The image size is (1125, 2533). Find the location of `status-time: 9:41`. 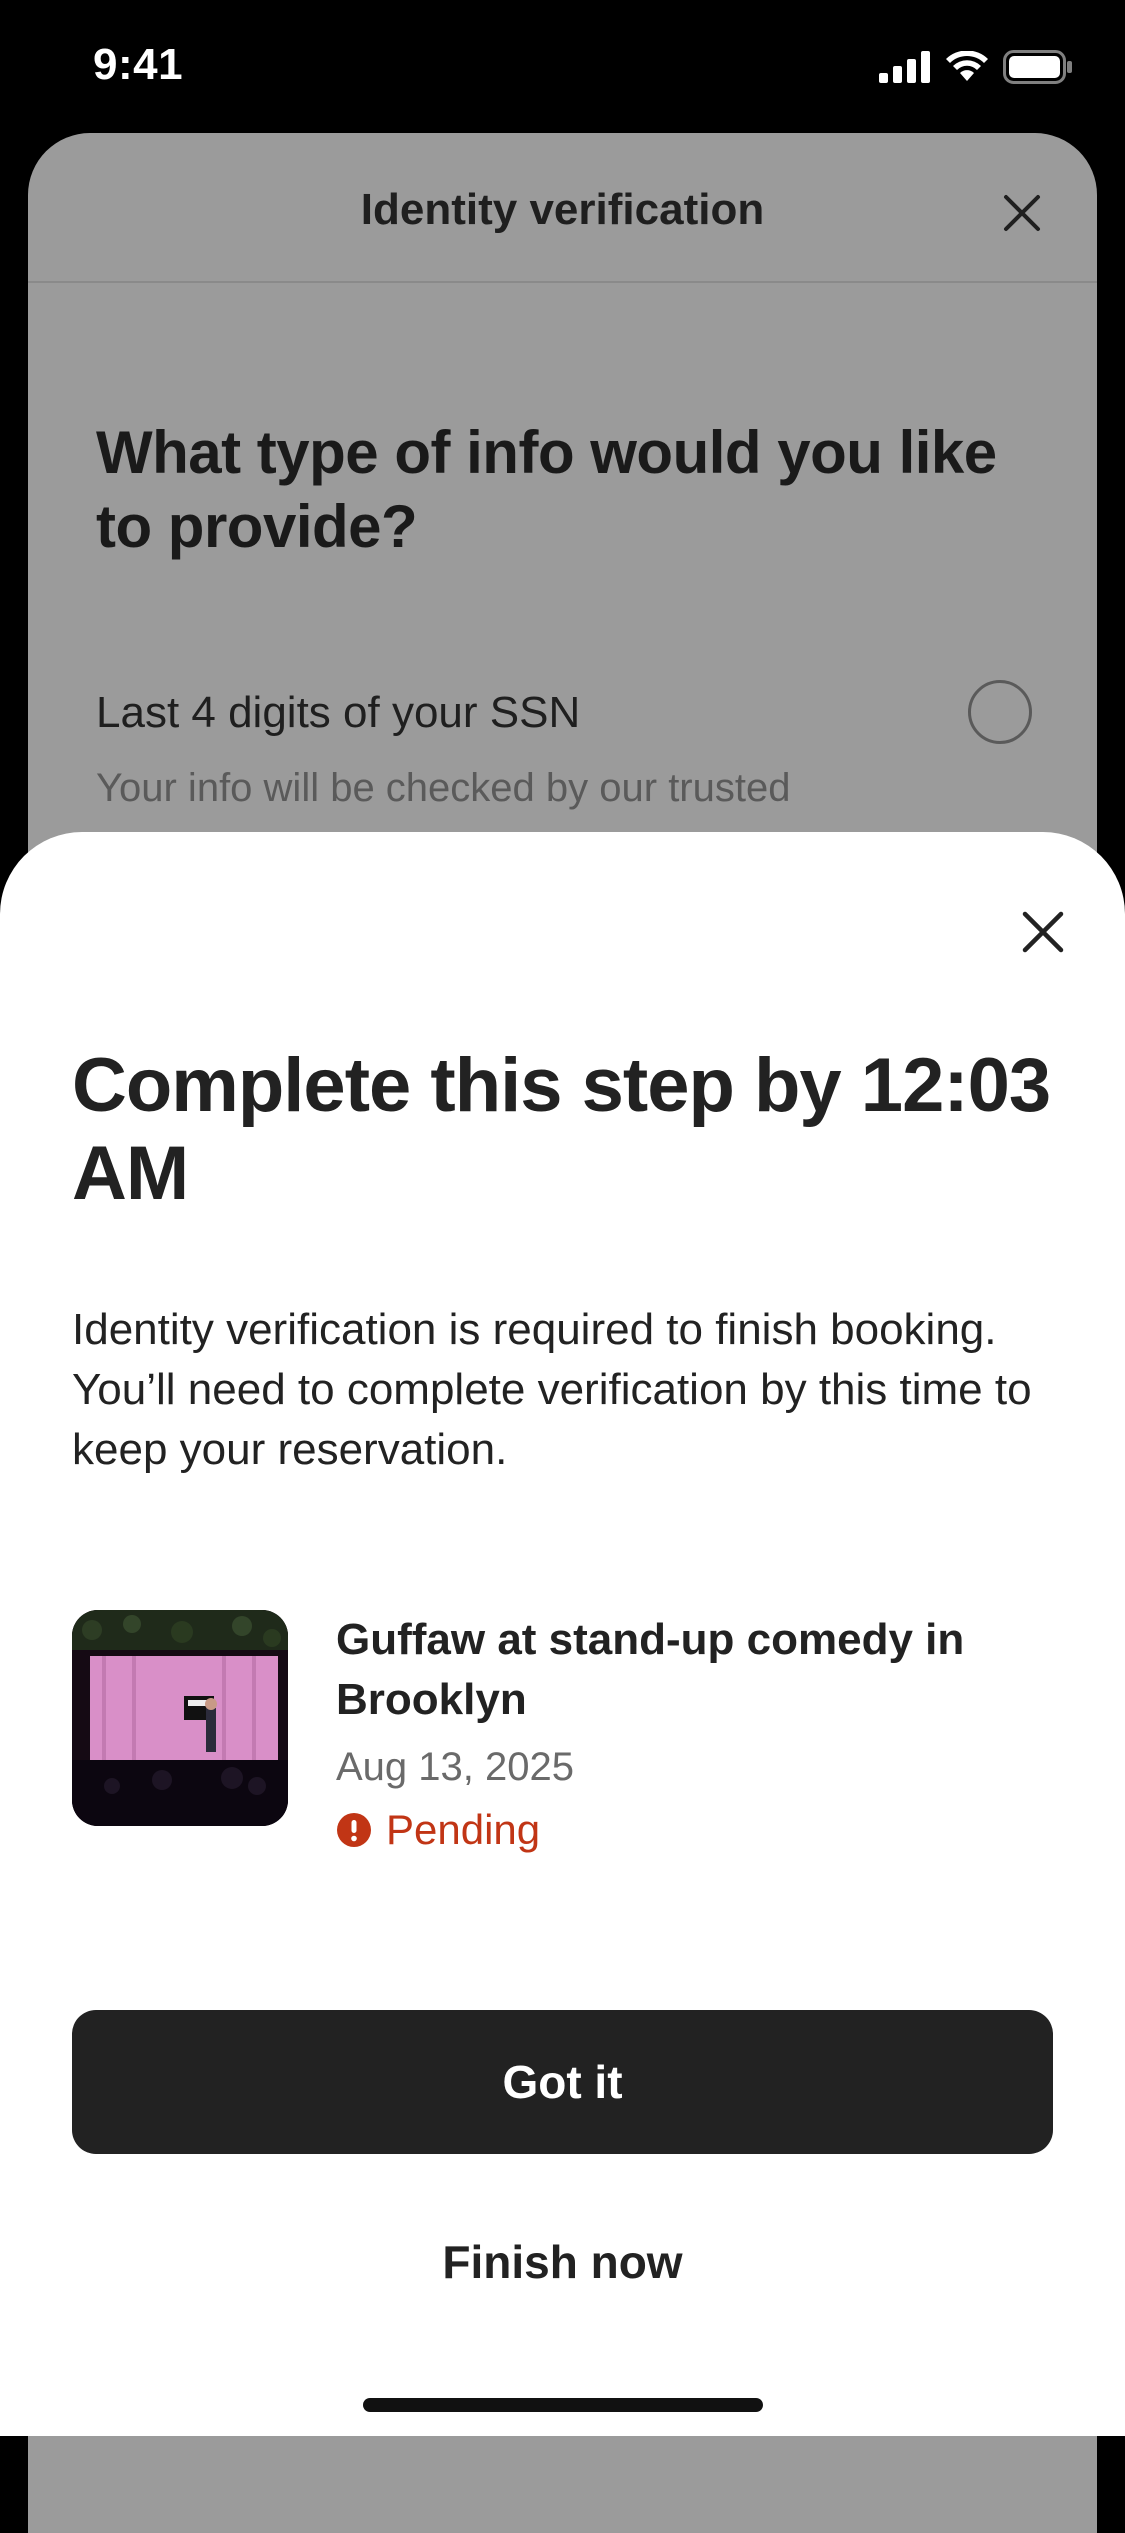

status-time: 9:41 is located at coordinates (138, 64).